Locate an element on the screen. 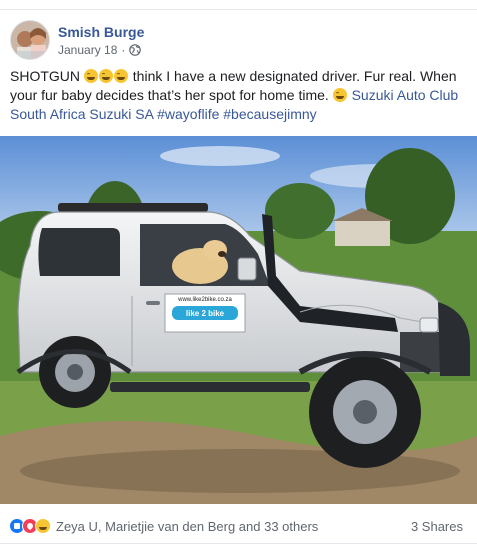 The image size is (477, 551). text-shotgun: SHOTGUN is located at coordinates (45, 76).